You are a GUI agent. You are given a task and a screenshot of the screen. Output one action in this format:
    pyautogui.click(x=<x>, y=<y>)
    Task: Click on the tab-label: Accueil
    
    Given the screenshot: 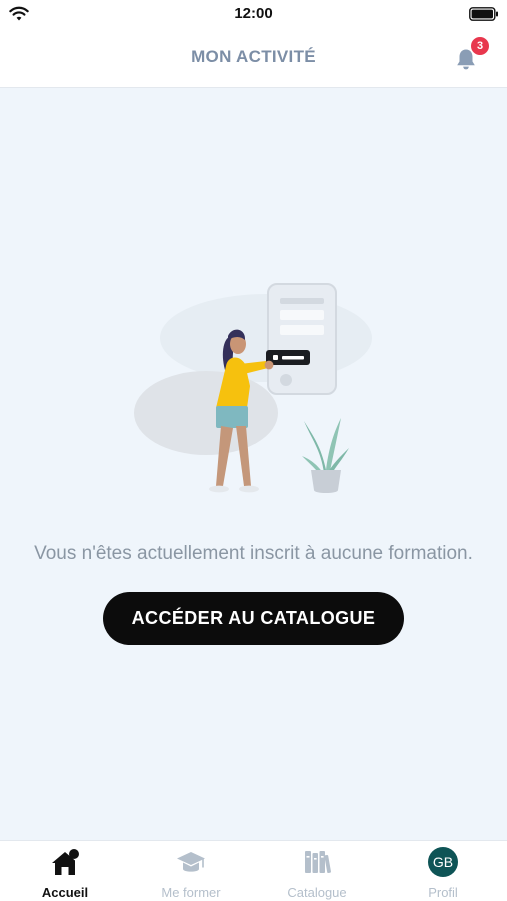 What is the action you would take?
    pyautogui.click(x=65, y=892)
    